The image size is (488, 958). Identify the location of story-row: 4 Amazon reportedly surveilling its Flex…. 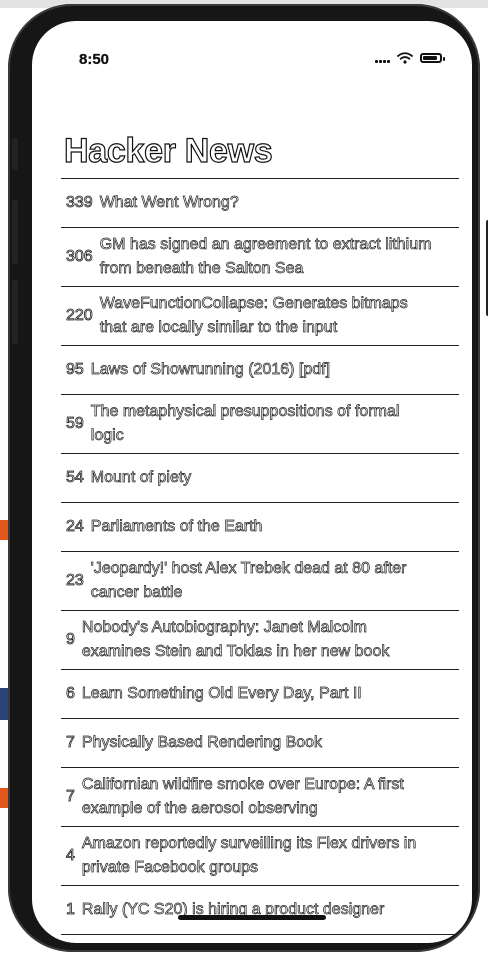
(260, 856).